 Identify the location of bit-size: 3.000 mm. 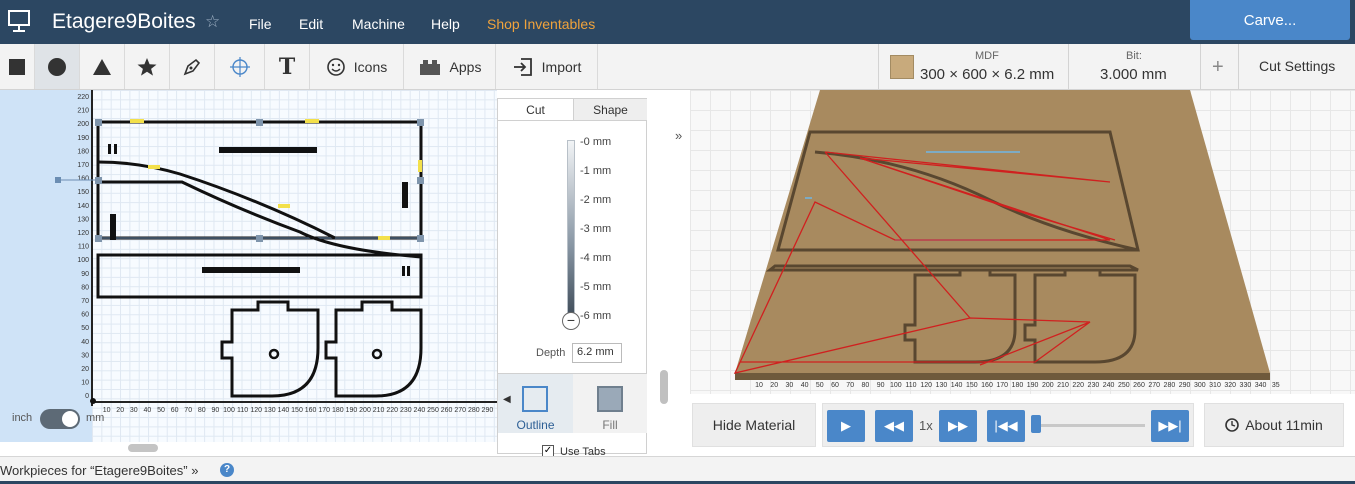
(1133, 74).